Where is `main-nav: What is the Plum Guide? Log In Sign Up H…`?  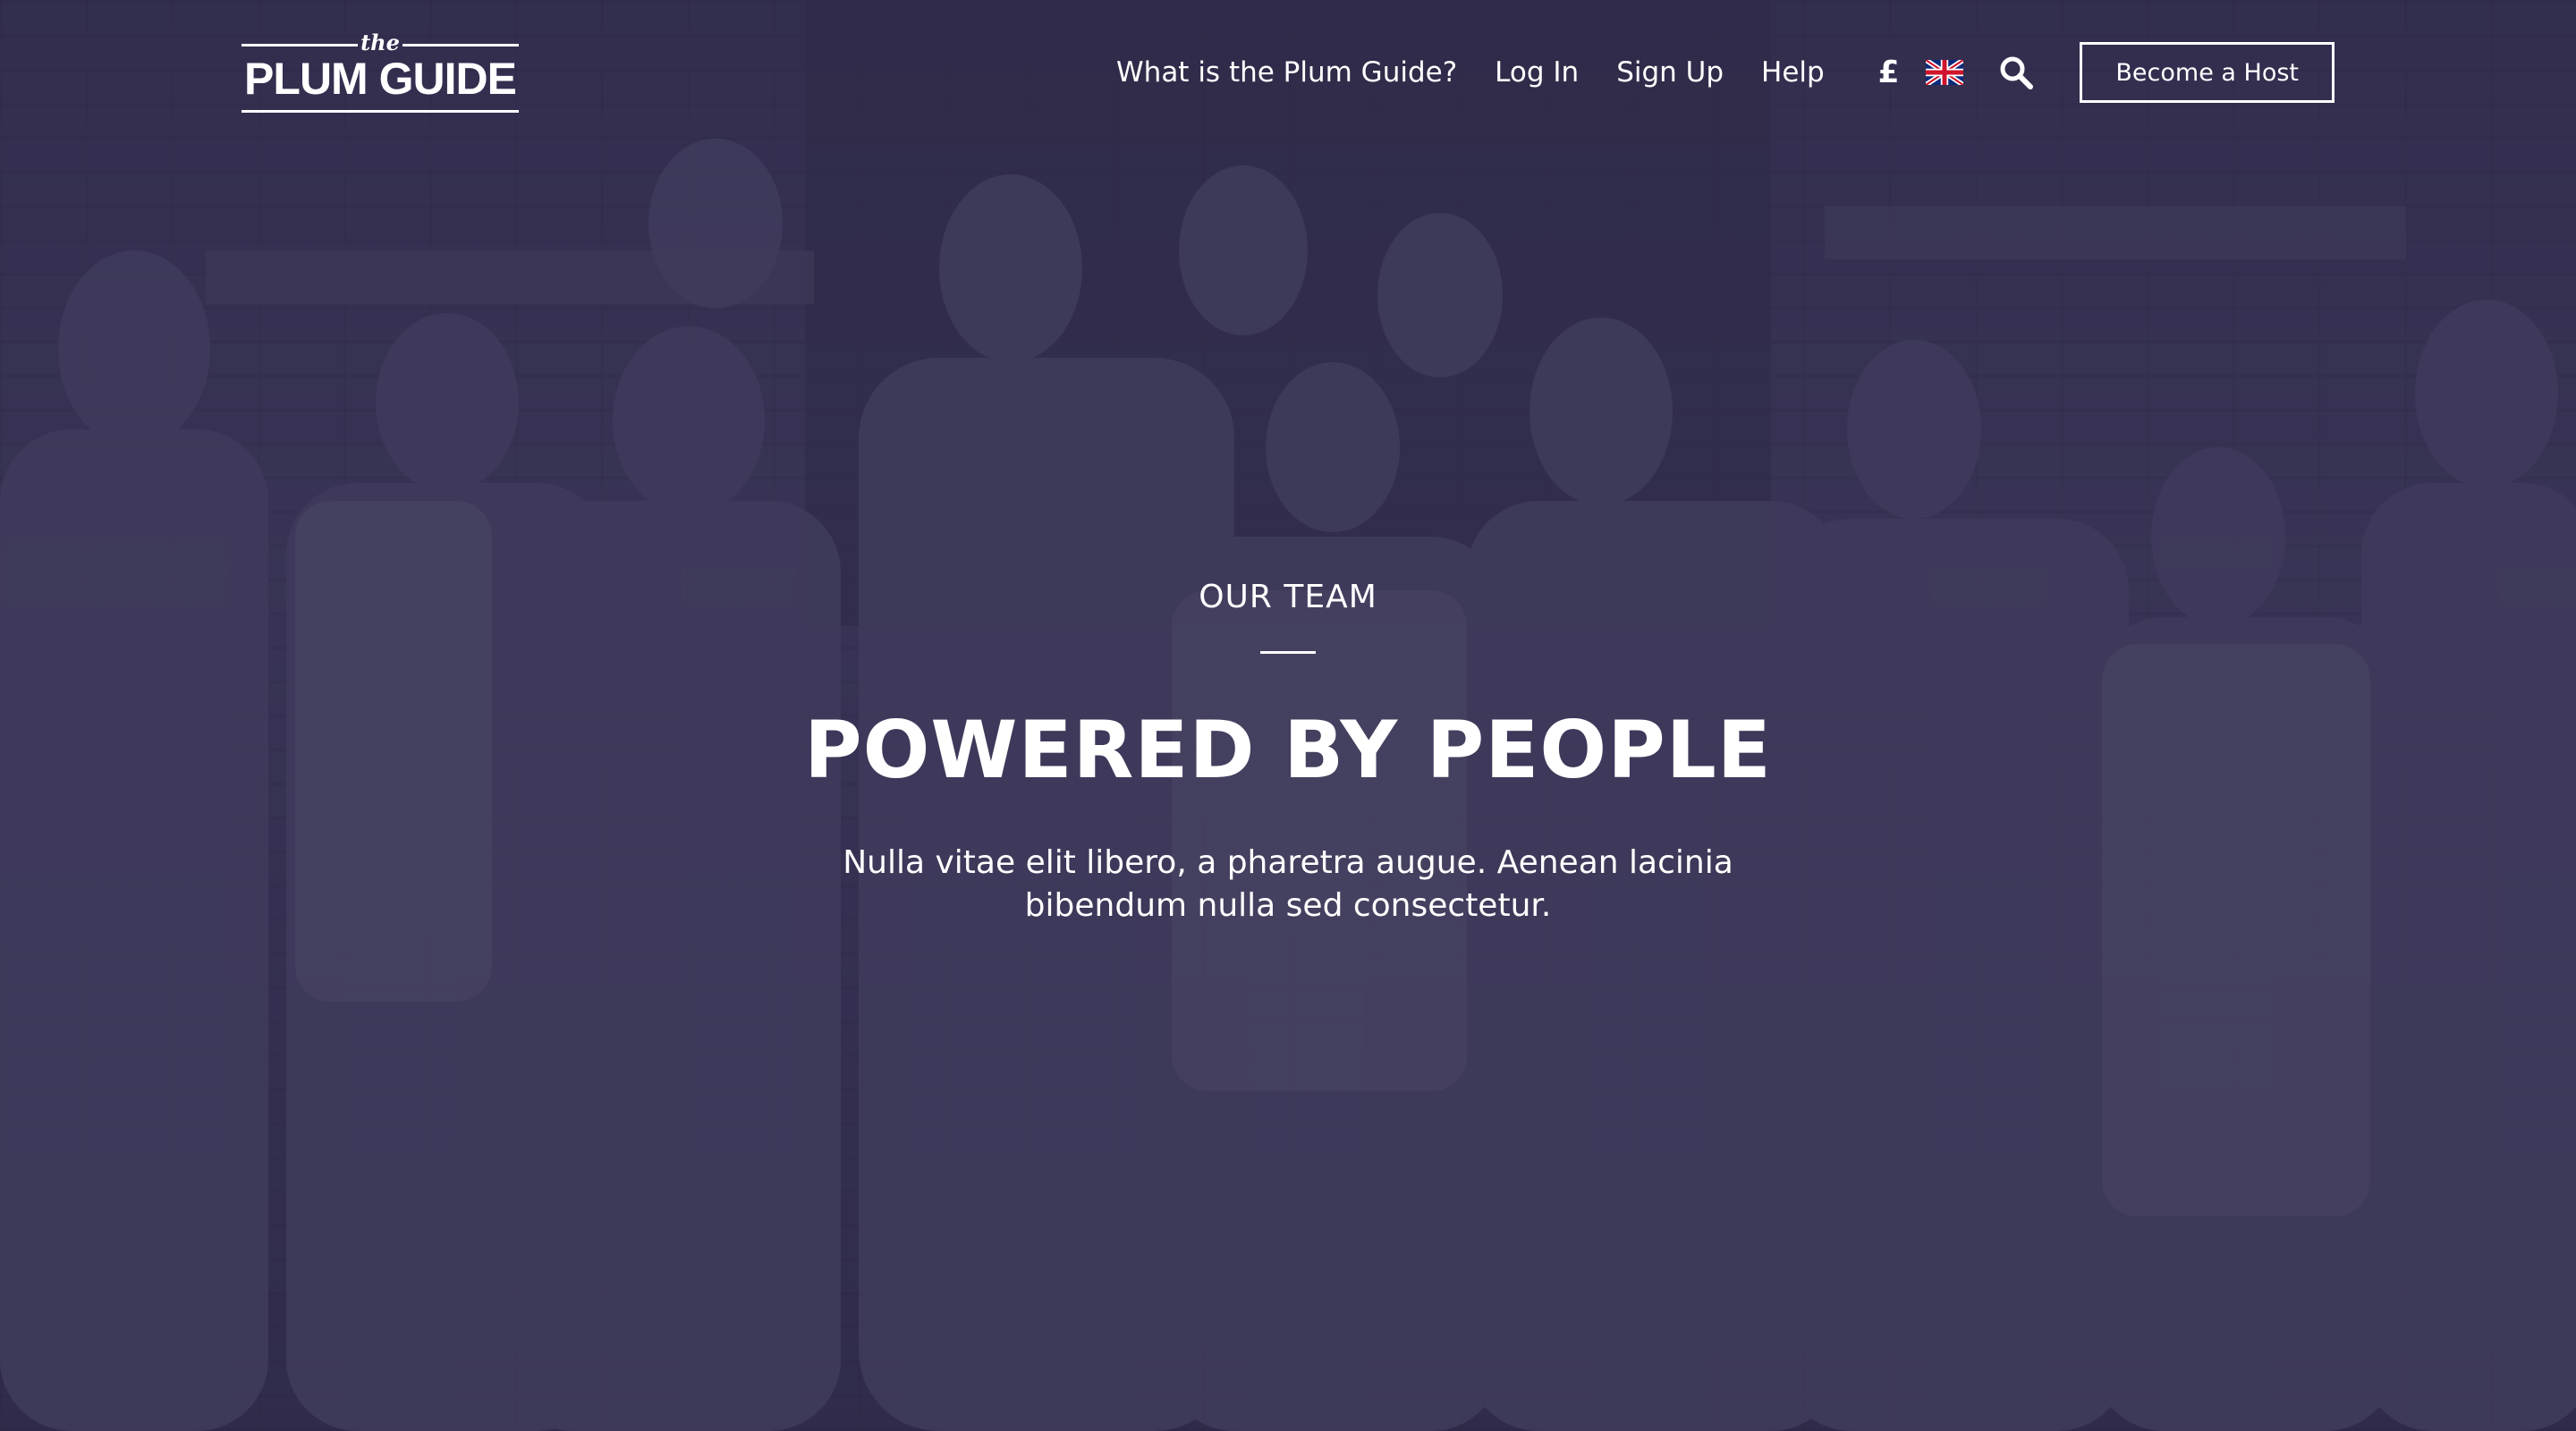
main-nav: What is the Plum Guide? Log In Sign Up H… is located at coordinates (1725, 72).